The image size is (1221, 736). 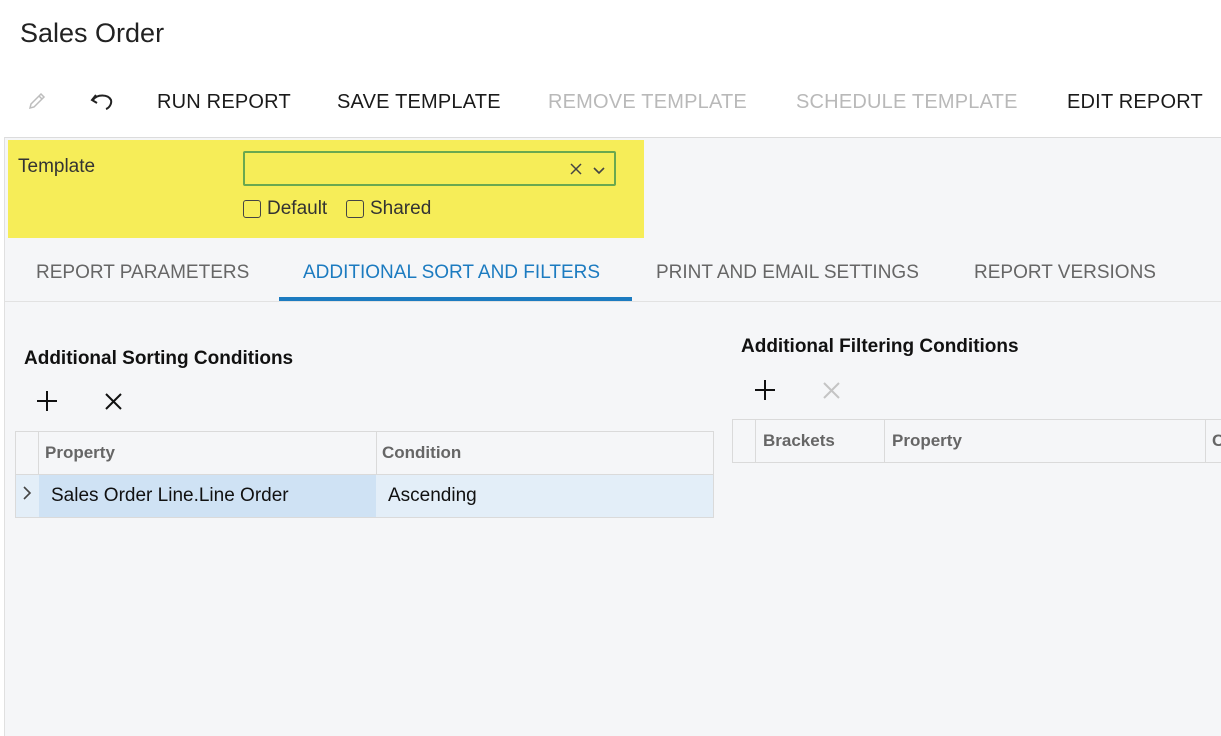 I want to click on property-cell: Sales Order Line.Line Order, so click(x=207, y=496).